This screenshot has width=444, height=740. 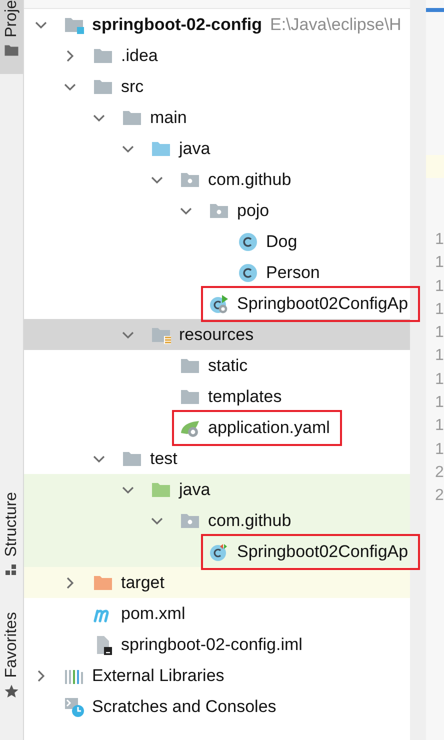 I want to click on tree-row: test, so click(x=217, y=458).